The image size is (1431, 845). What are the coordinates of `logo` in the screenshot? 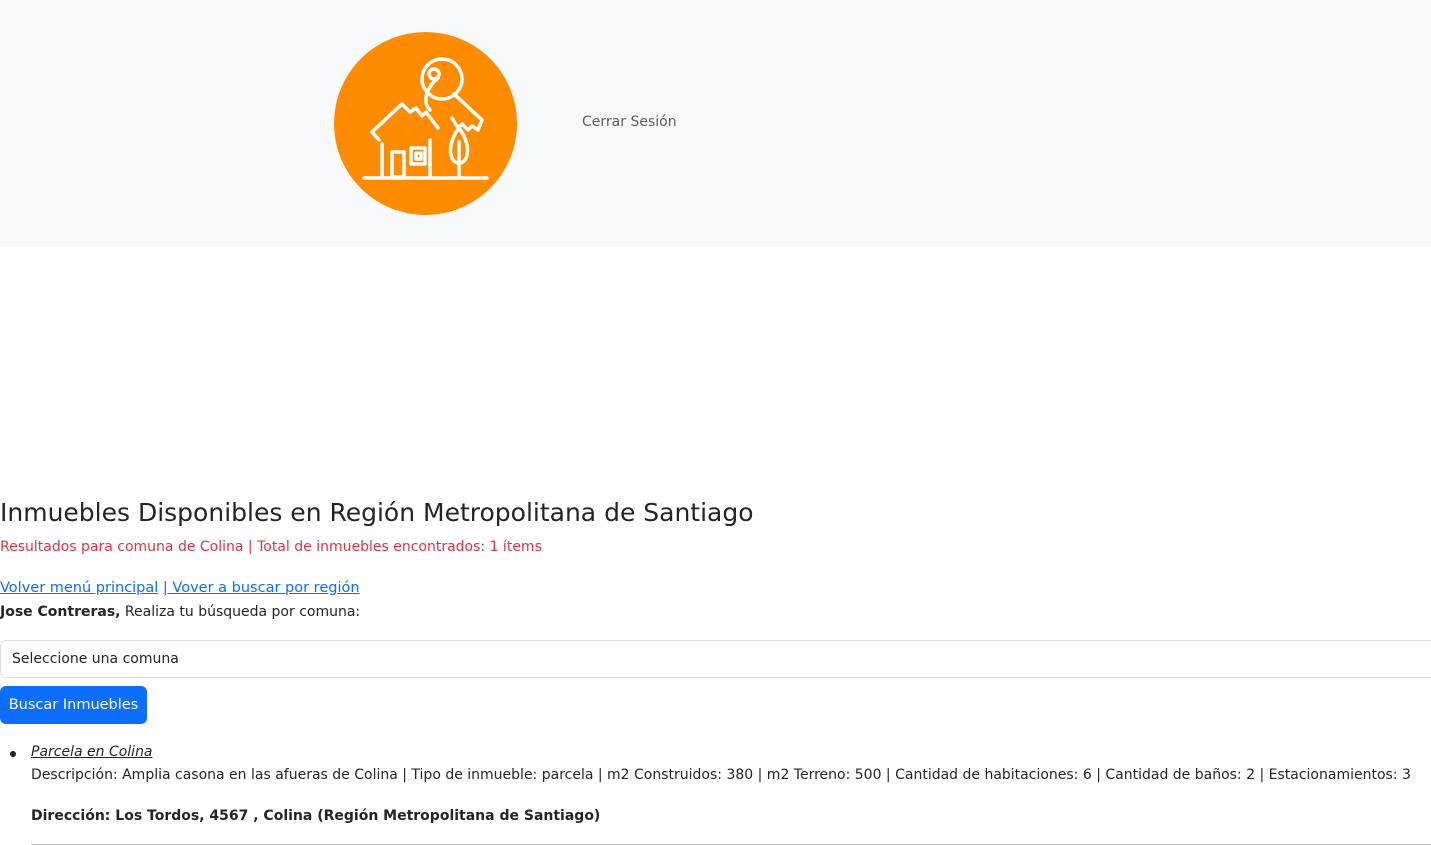 It's located at (425, 123).